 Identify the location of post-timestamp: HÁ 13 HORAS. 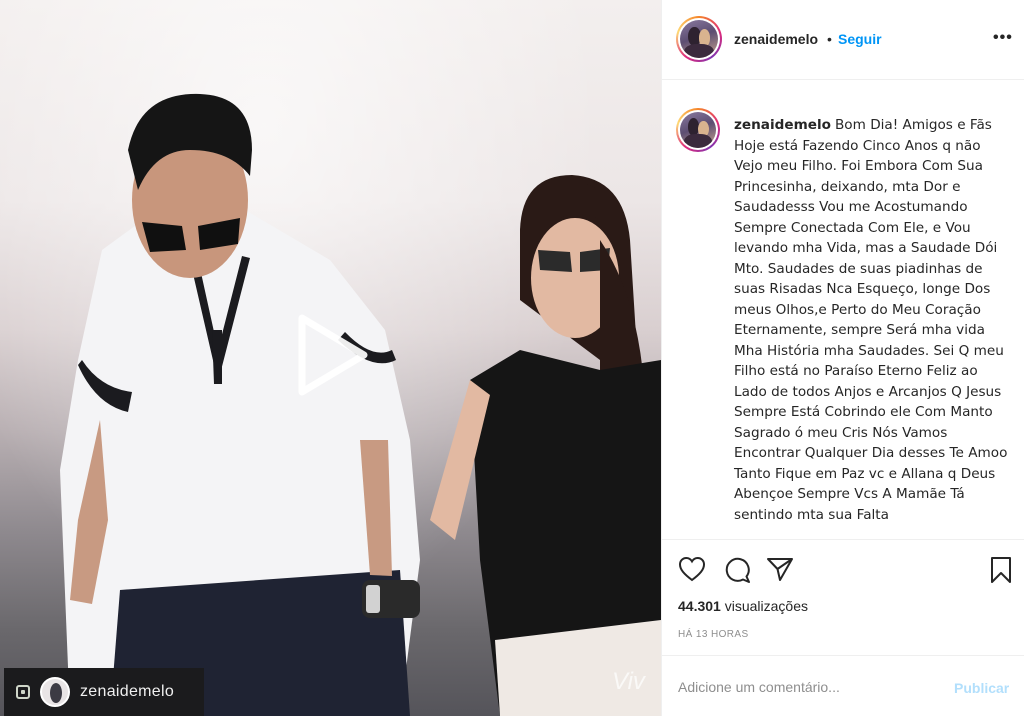
(713, 634).